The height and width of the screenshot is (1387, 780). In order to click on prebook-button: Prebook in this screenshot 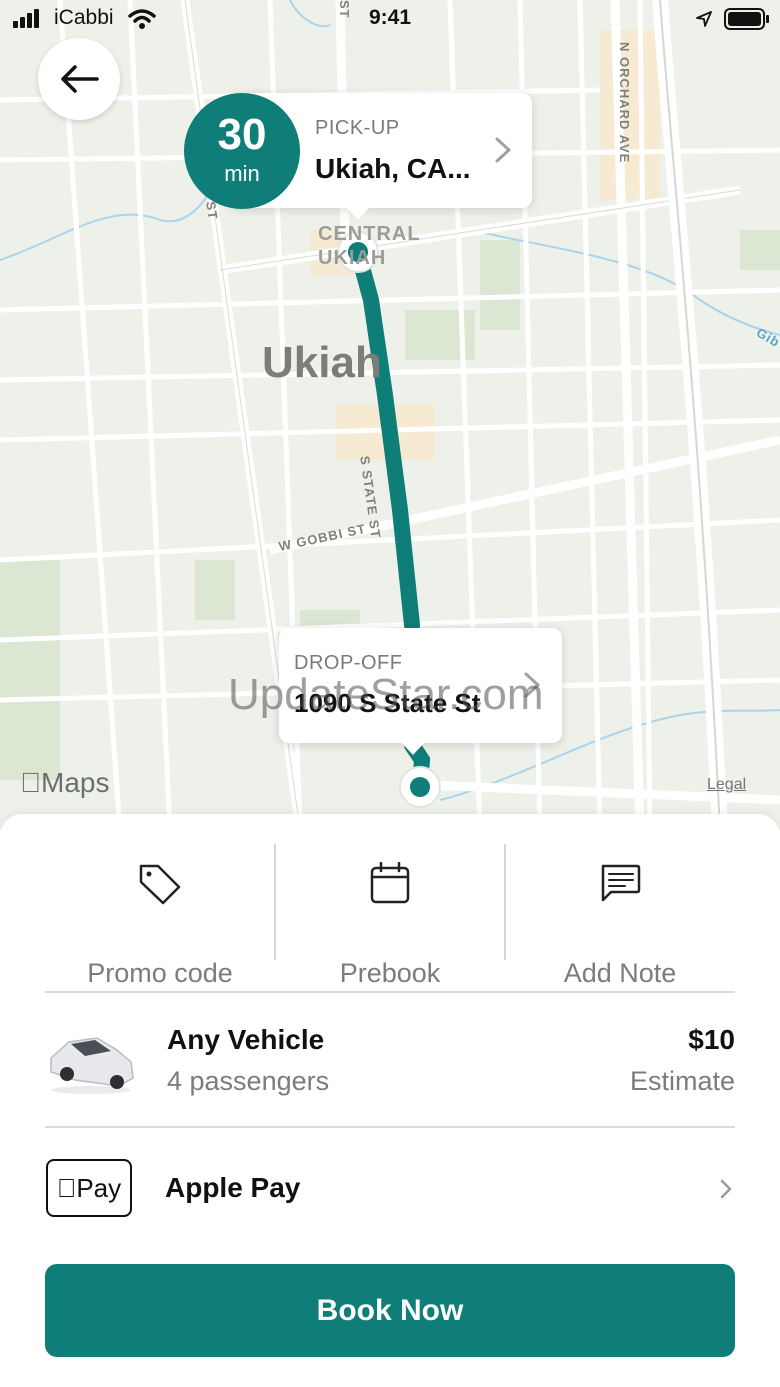, I will do `click(390, 916)`.